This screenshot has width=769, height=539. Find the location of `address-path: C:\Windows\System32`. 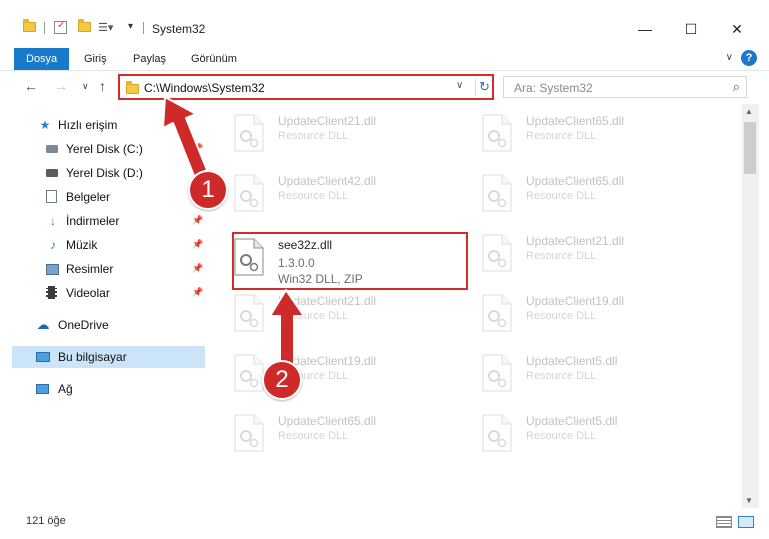

address-path: C:\Windows\System32 is located at coordinates (204, 88).